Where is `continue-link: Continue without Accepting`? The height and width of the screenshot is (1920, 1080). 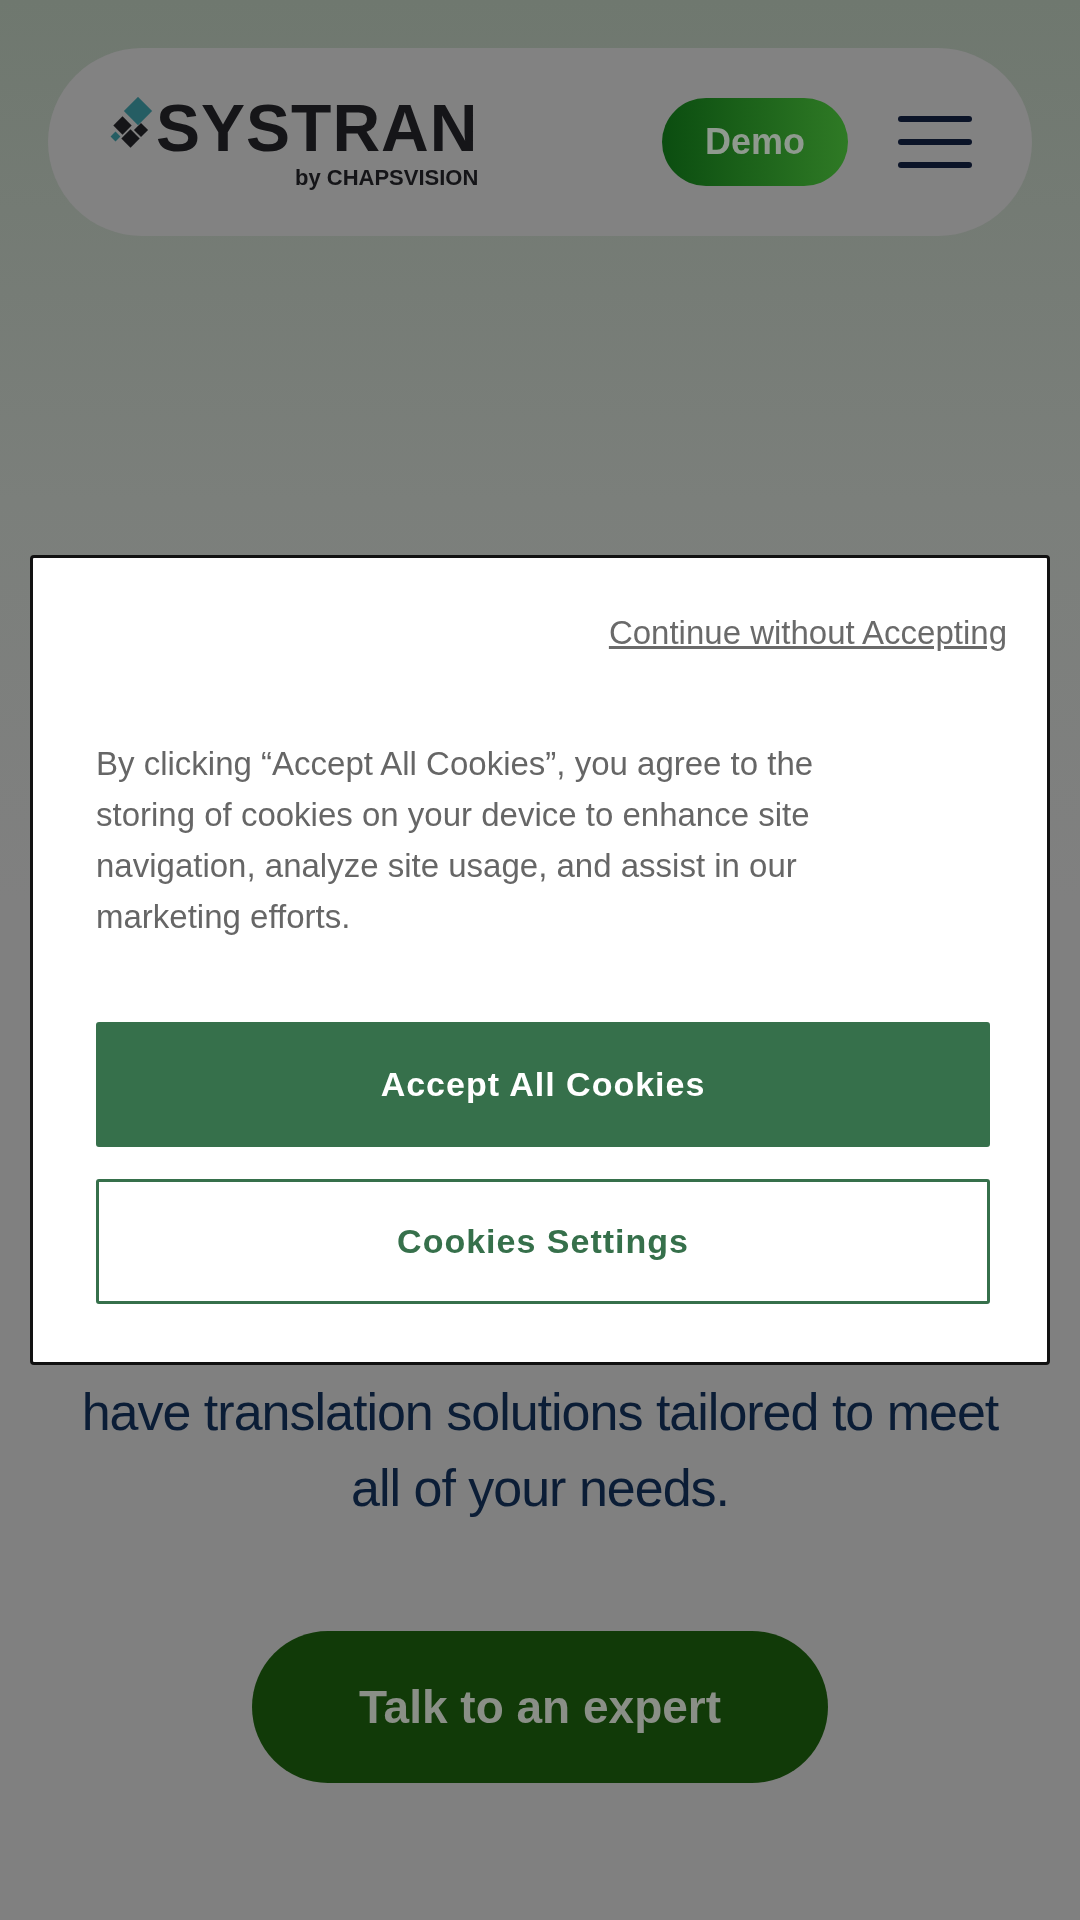
continue-link: Continue without Accepting is located at coordinates (807, 633).